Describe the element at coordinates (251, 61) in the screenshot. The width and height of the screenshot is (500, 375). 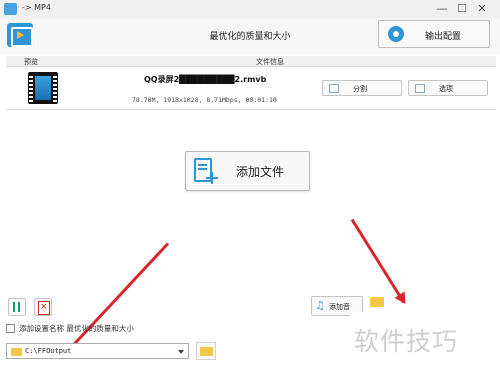
I see `file-list-header: 预览 文件信息` at that location.